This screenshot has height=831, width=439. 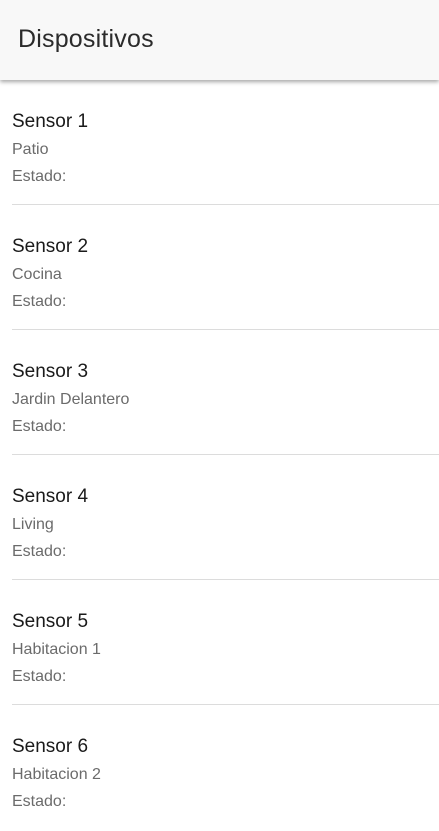 What do you see at coordinates (37, 274) in the screenshot?
I see `device-location: Cocina` at bounding box center [37, 274].